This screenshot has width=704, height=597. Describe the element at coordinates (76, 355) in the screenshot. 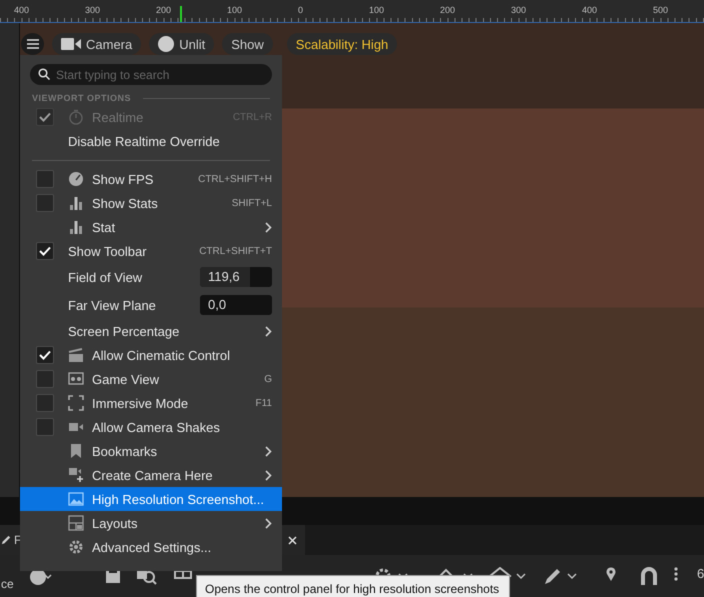

I see `clapper-icon` at that location.